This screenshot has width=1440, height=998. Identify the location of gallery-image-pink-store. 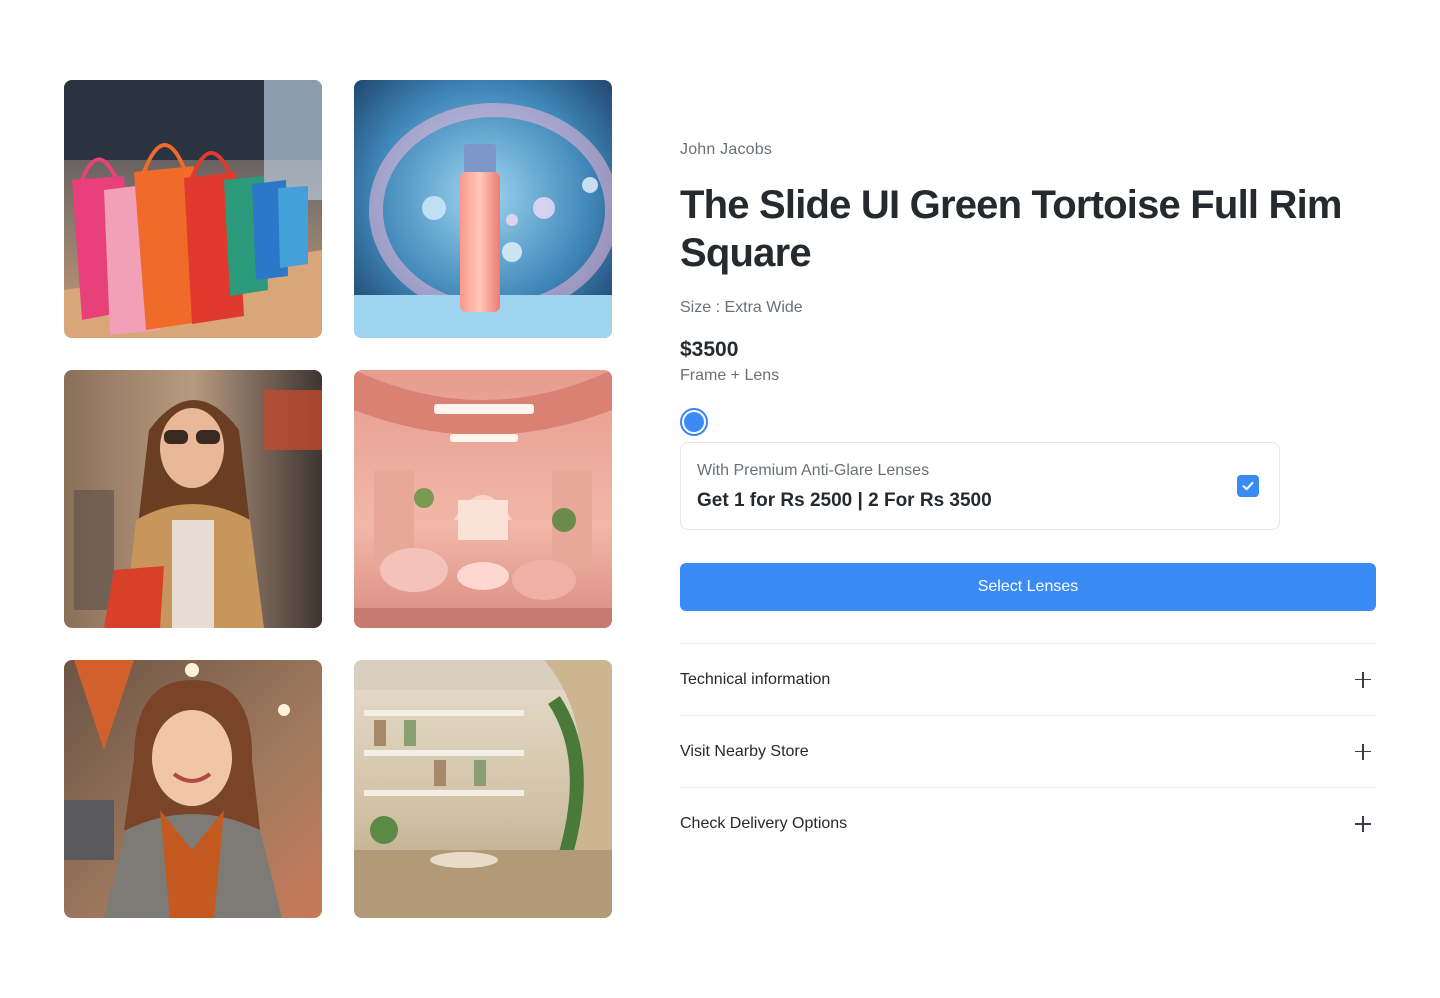
(483, 499).